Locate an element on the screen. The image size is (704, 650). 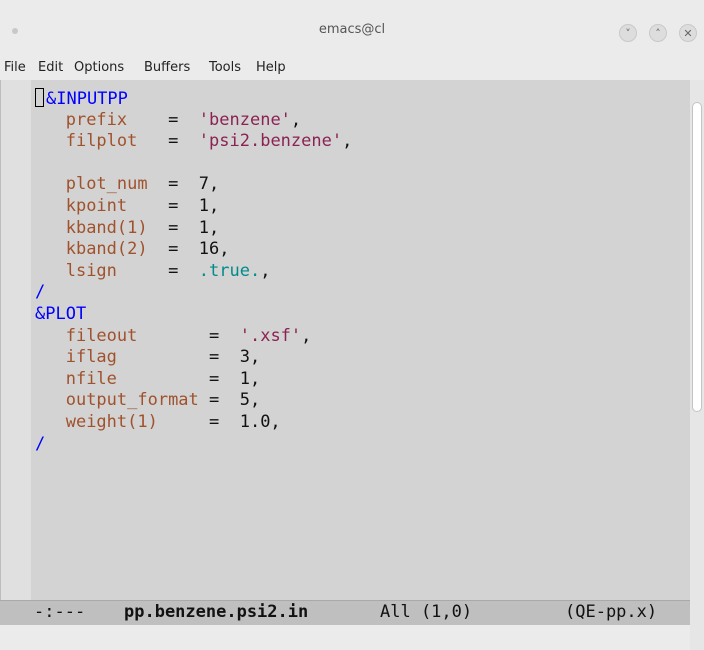
minimize-button: ˅ is located at coordinates (628, 33).